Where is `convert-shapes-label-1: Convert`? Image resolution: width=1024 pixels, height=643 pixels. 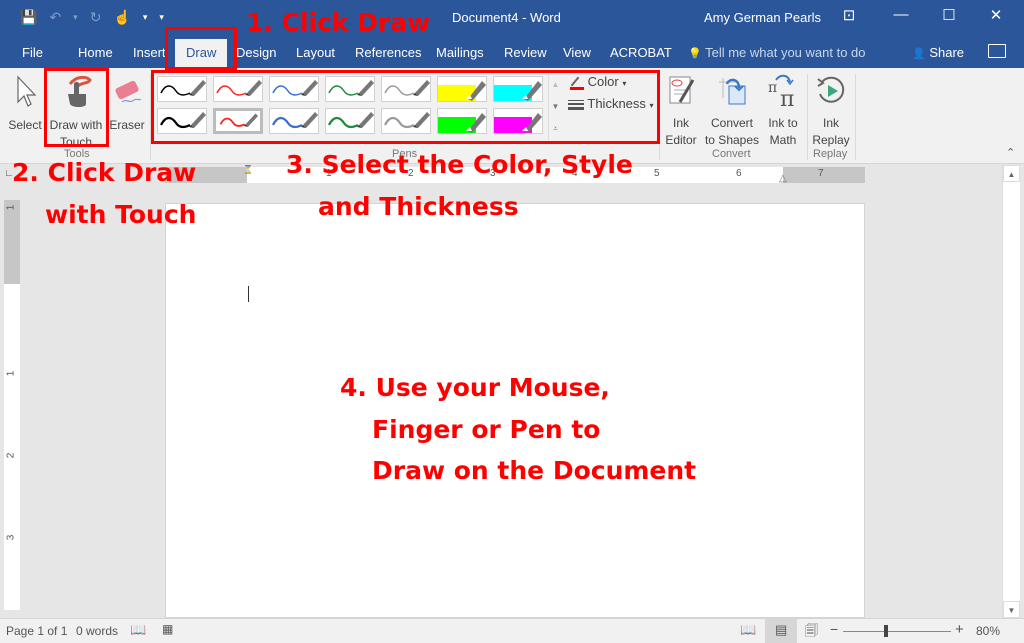
convert-shapes-label-1: Convert is located at coordinates (732, 123).